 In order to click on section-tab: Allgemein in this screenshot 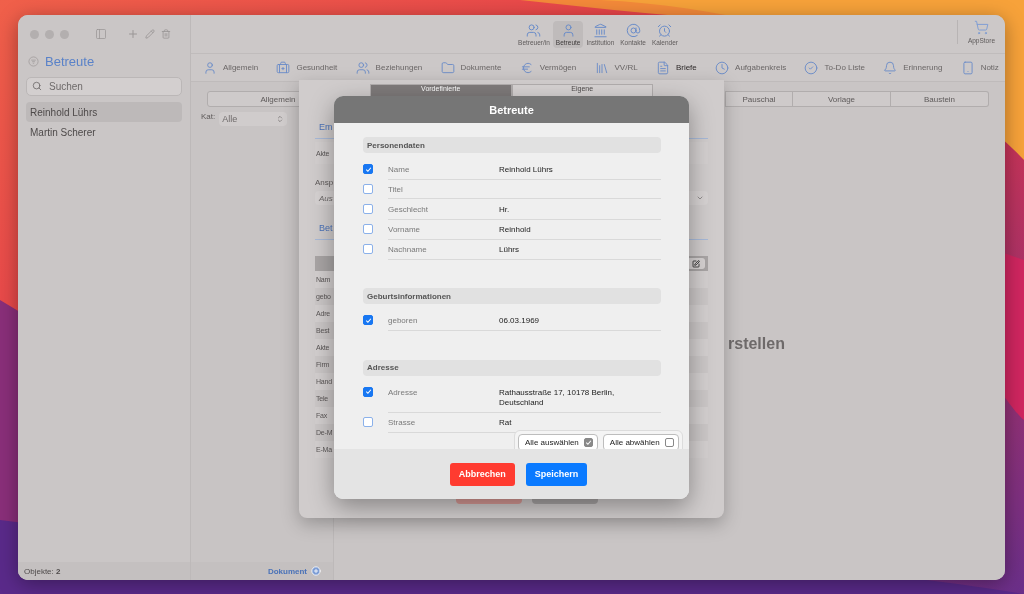, I will do `click(231, 67)`.